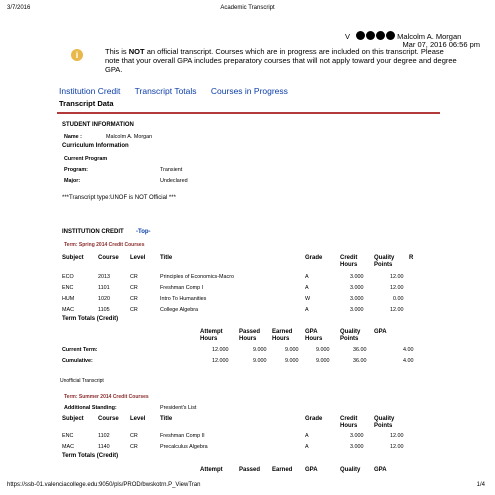 Image resolution: width=495 pixels, height=495 pixels. What do you see at coordinates (90, 408) in the screenshot?
I see `additional-standing-label: Additional Standing:` at bounding box center [90, 408].